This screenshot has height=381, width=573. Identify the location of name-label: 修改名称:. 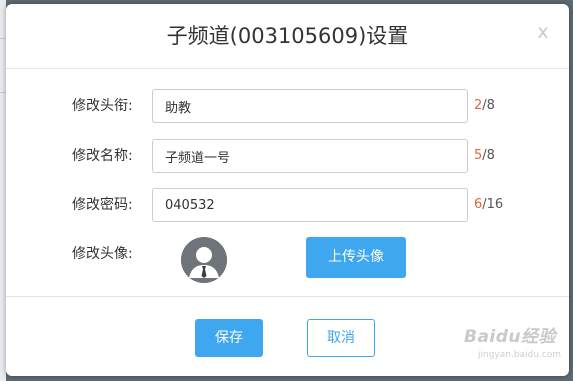
(102, 156).